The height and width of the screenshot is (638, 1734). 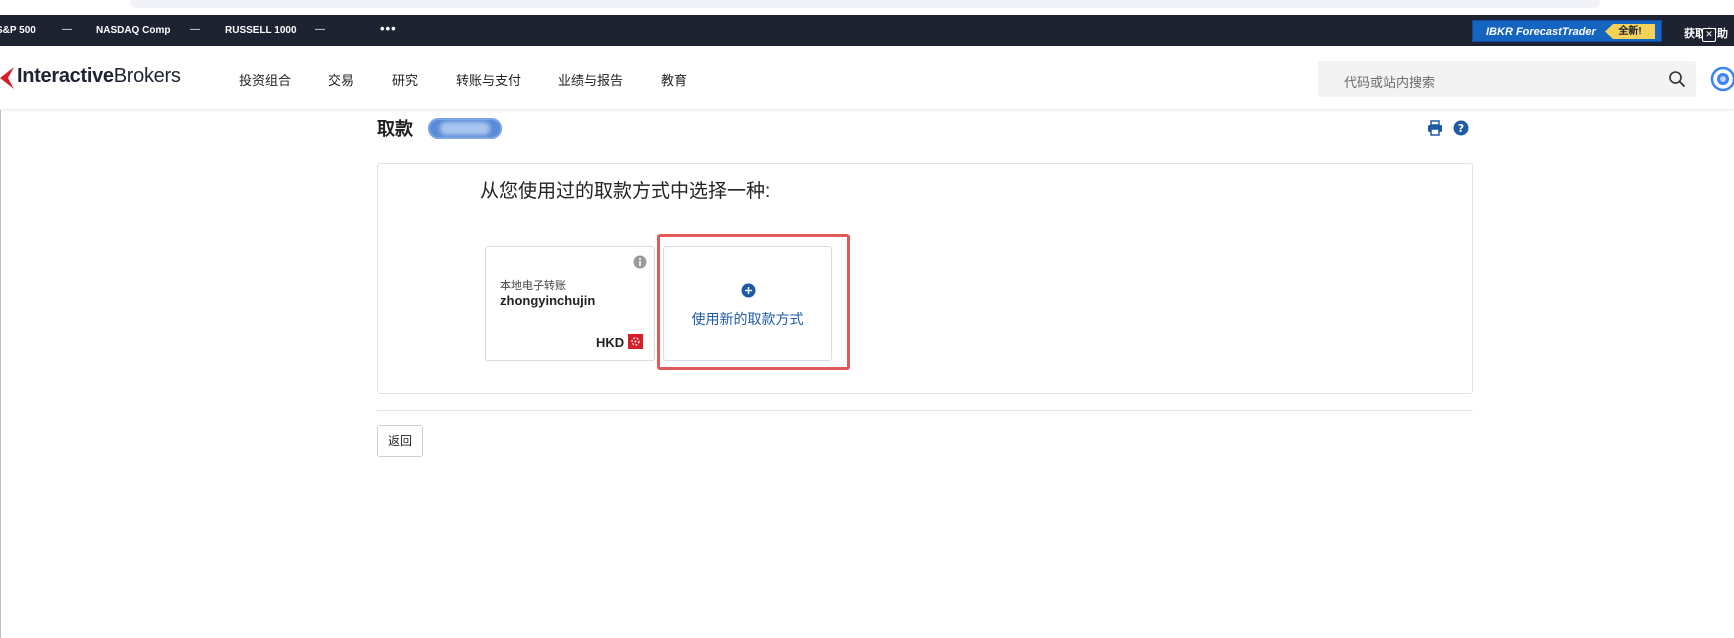 What do you see at coordinates (395, 129) in the screenshot?
I see `page-title: 取款` at bounding box center [395, 129].